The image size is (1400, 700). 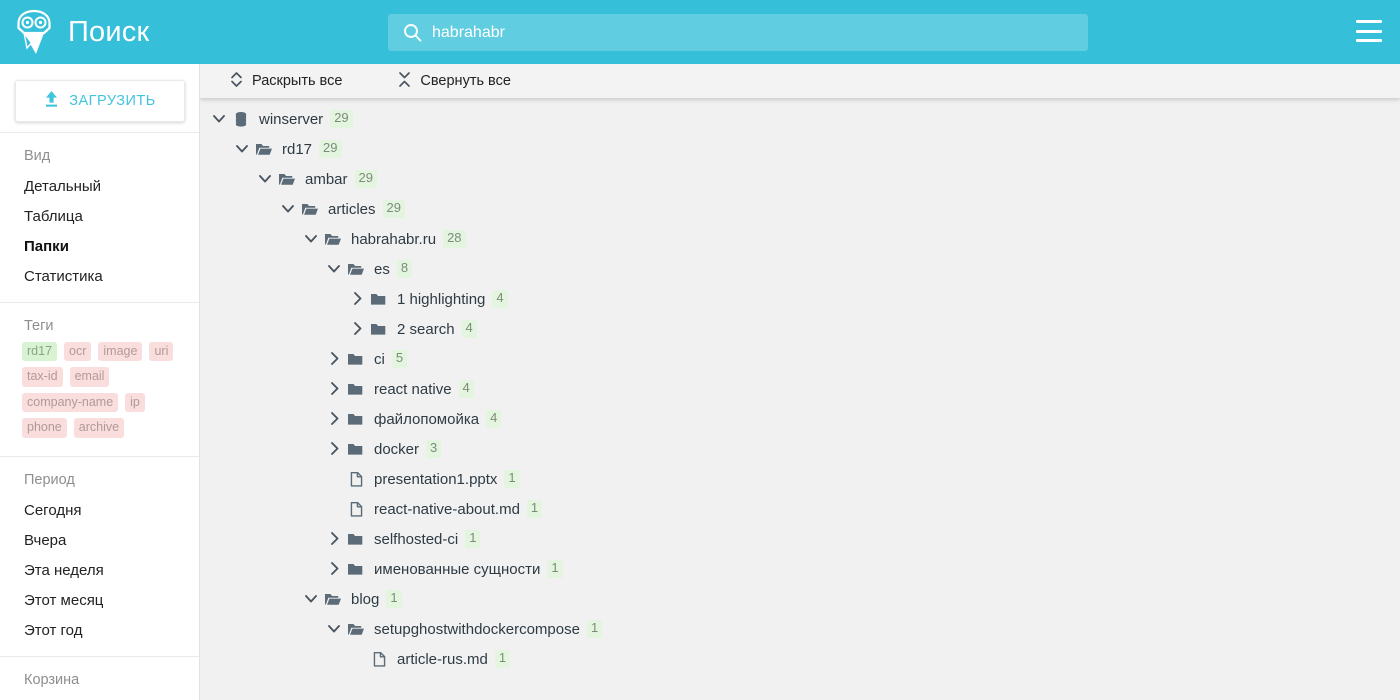 I want to click on tag-chip: ip, so click(x=135, y=402).